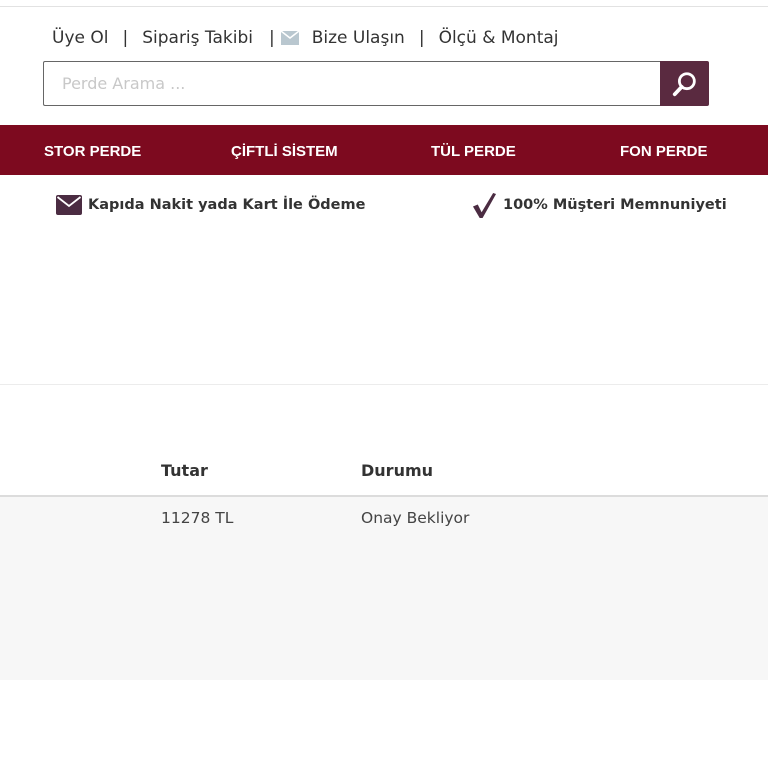 This screenshot has width=768, height=768. I want to click on section-divider, so click(384, 384).